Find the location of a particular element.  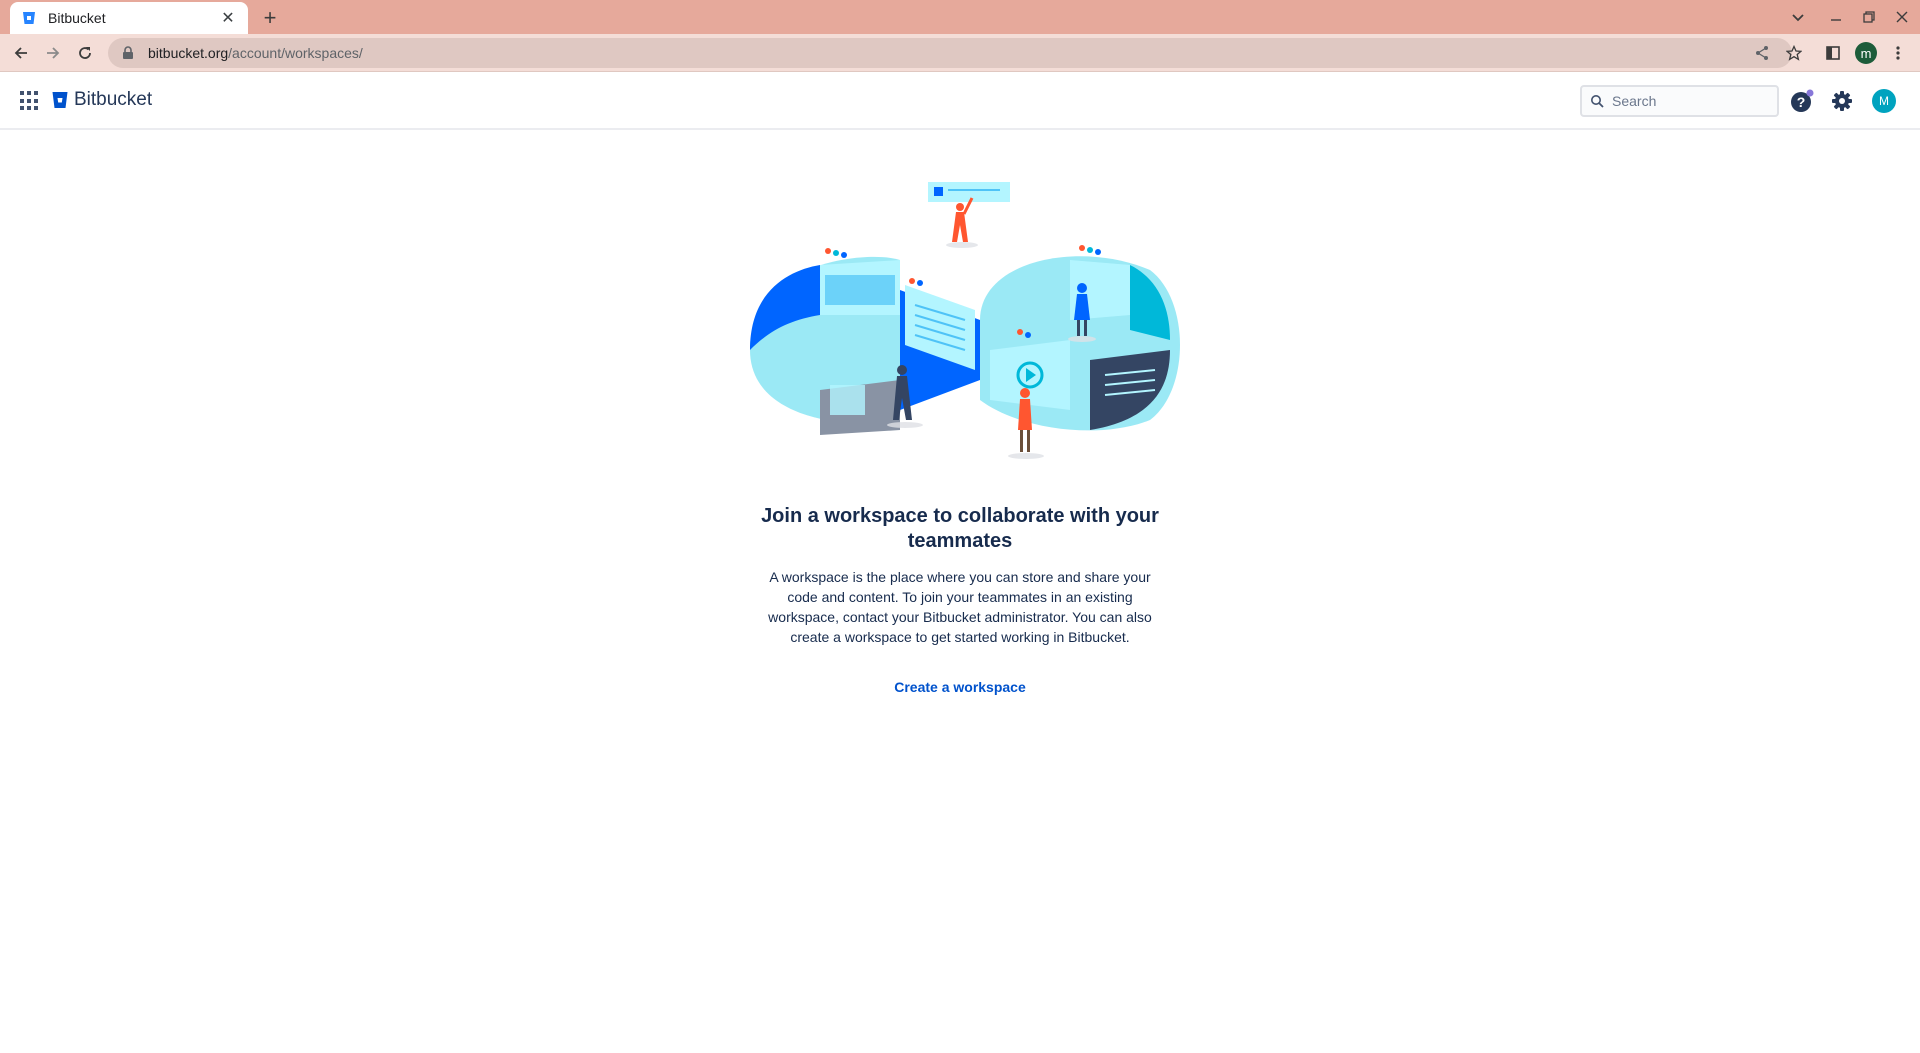

workspace-illustration is located at coordinates (960, 330).